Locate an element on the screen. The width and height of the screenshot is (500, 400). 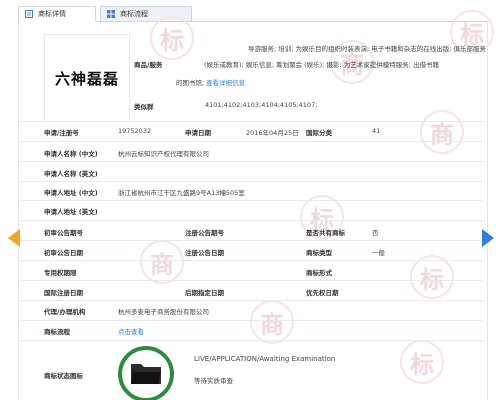
applicant-address-cn-value: 浙江省杭州市江干区九盛路9号A13幢505室 is located at coordinates (181, 193).